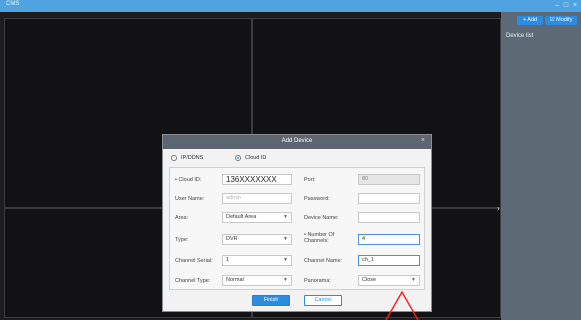 Image resolution: width=581 pixels, height=320 pixels. What do you see at coordinates (257, 239) in the screenshot?
I see `type-select: DVR ▼` at bounding box center [257, 239].